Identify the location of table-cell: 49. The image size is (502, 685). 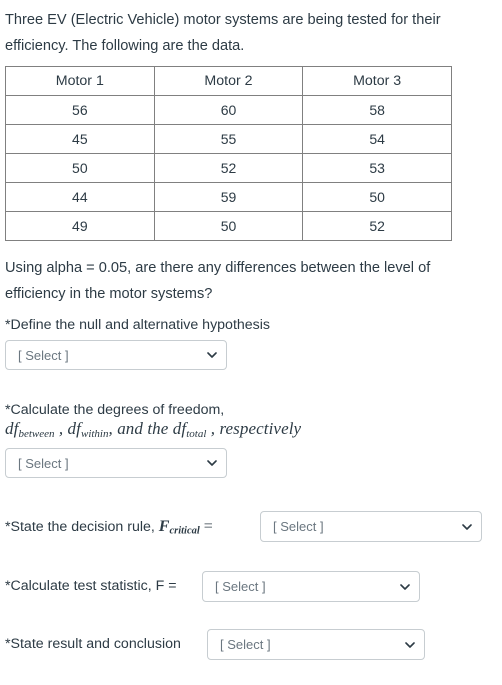
(80, 226).